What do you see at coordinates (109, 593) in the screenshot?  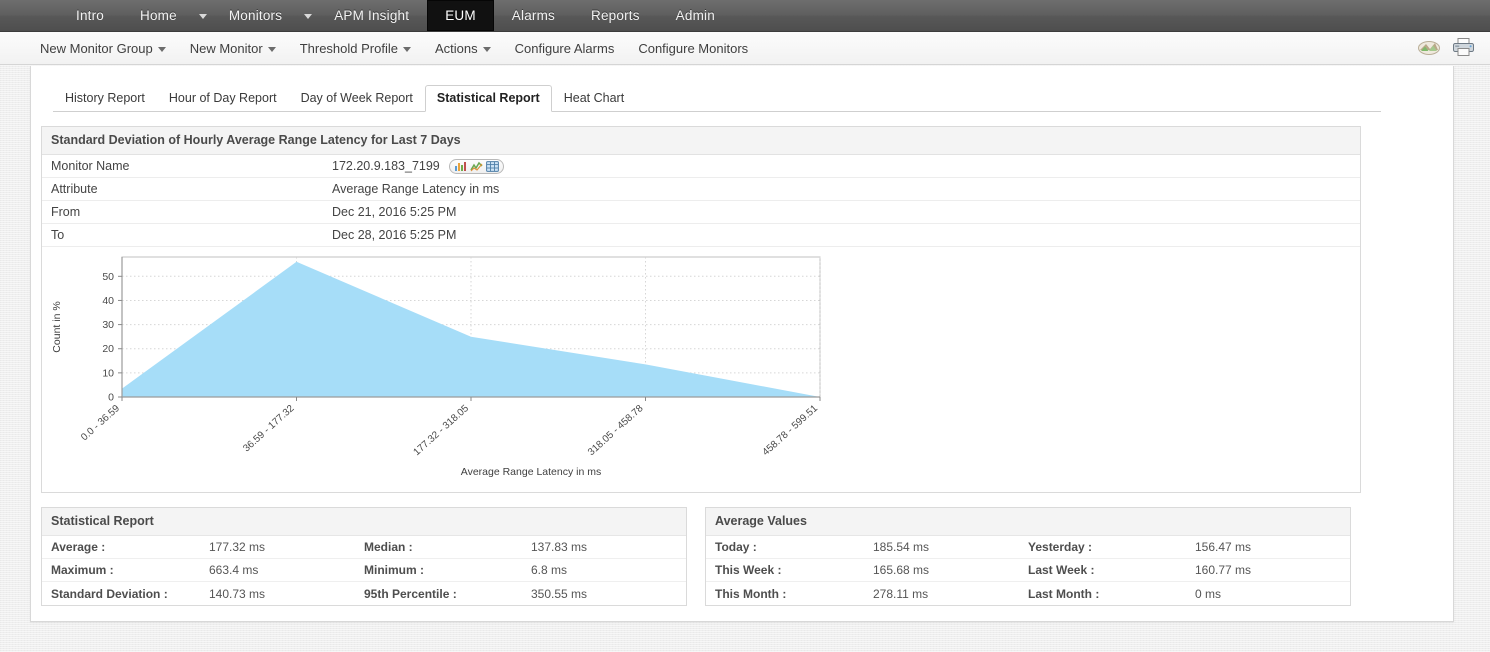 I see `metric-label: Standard Deviation :` at bounding box center [109, 593].